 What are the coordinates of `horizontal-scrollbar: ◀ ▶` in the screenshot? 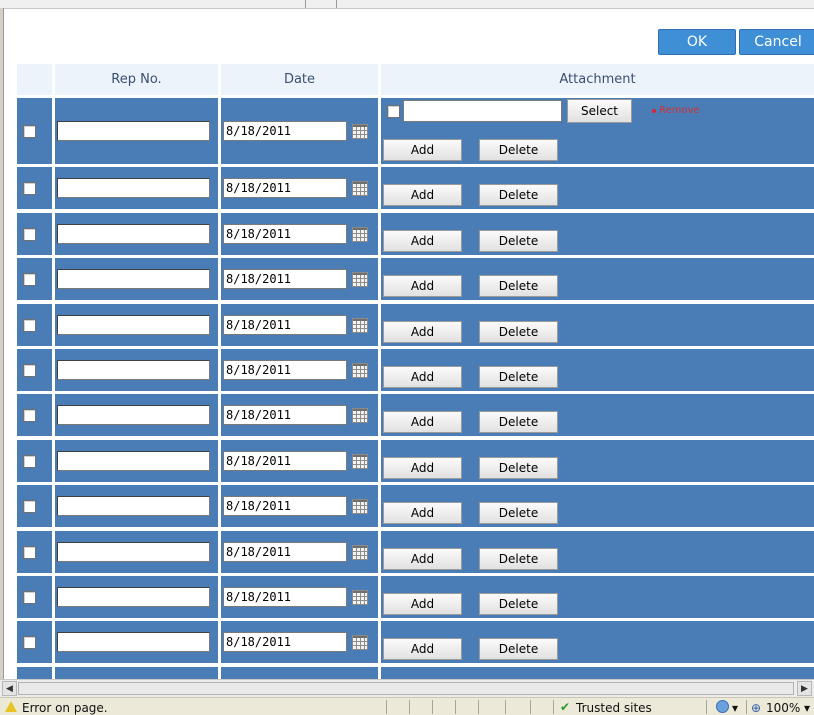 It's located at (407, 688).